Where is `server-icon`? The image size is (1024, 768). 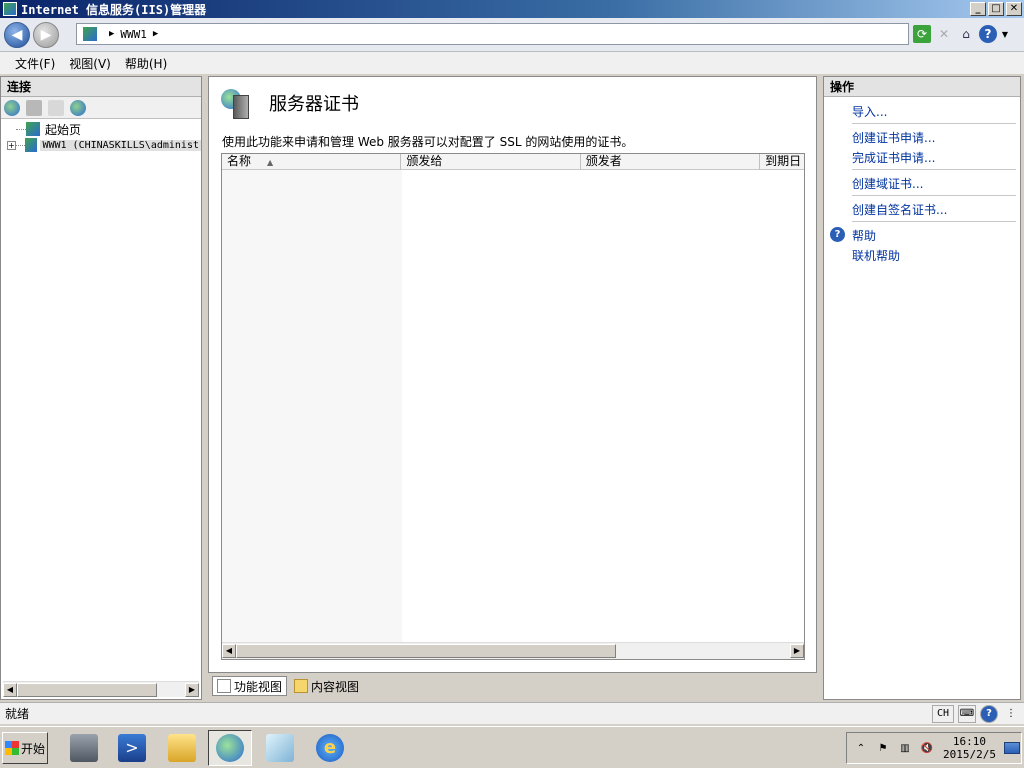 server-icon is located at coordinates (90, 34).